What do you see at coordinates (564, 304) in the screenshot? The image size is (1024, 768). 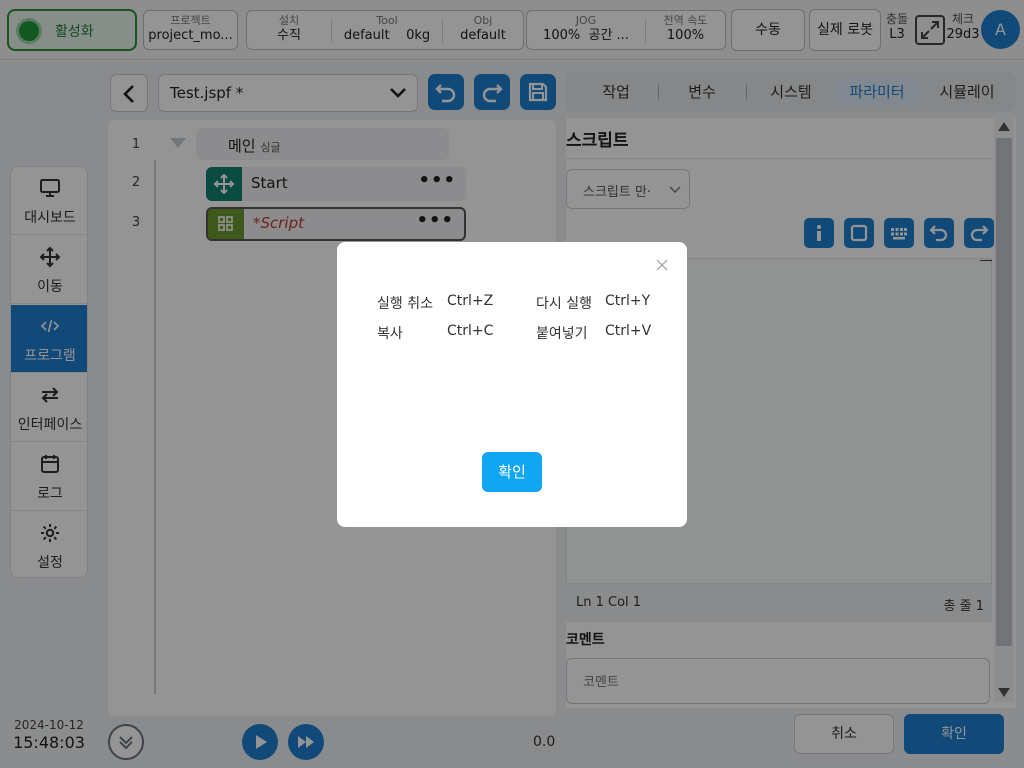 I see `shortcut-action: 다시 실행` at bounding box center [564, 304].